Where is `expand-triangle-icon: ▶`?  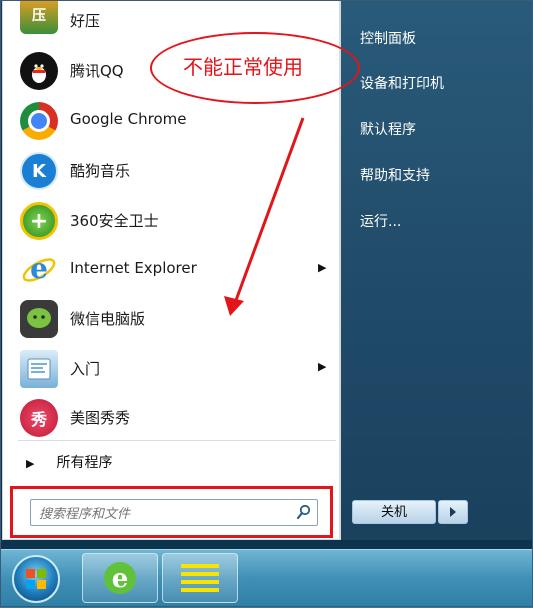 expand-triangle-icon: ▶ is located at coordinates (30, 463).